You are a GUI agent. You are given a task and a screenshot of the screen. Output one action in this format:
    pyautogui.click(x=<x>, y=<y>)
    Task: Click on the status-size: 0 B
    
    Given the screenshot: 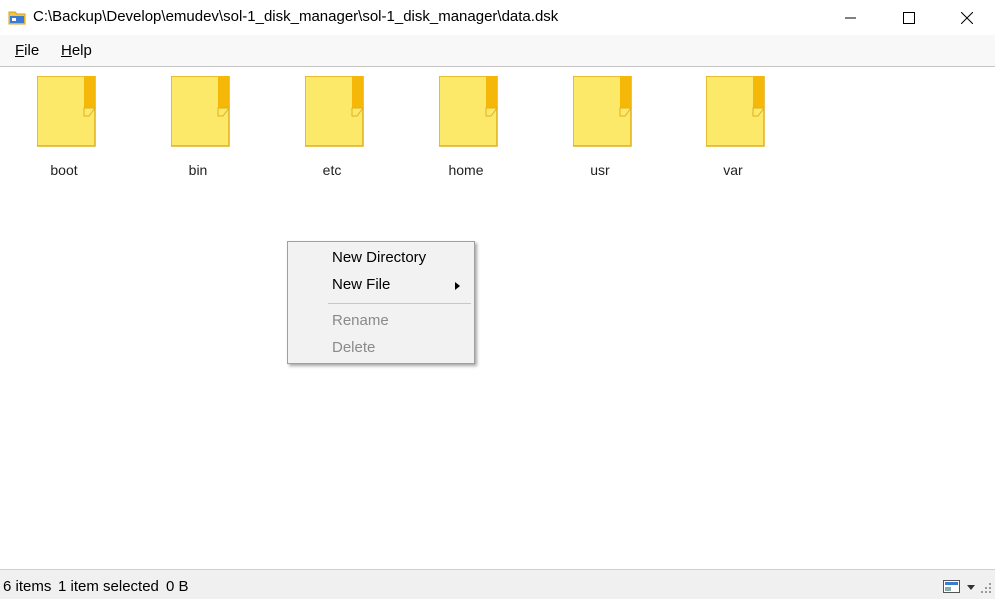 What is the action you would take?
    pyautogui.click(x=177, y=586)
    